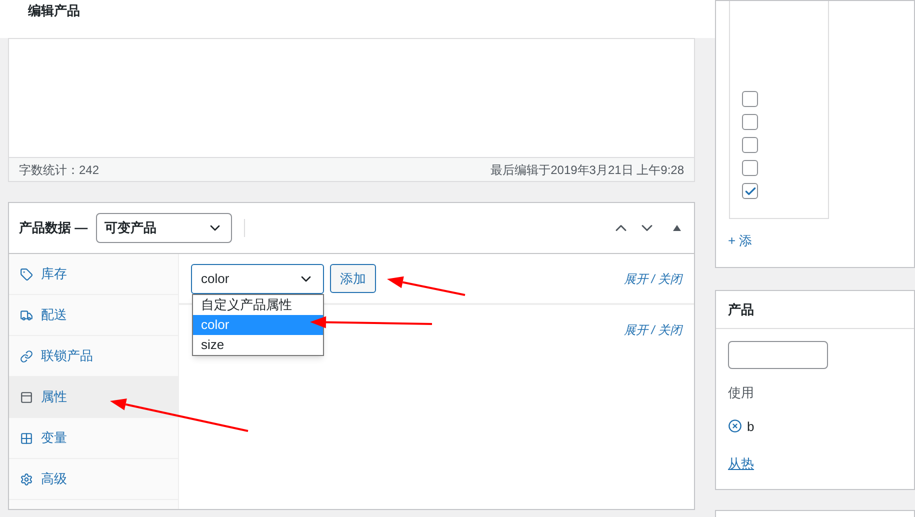 The width and height of the screenshot is (915, 517). What do you see at coordinates (257, 279) in the screenshot?
I see `attribute-select: color` at bounding box center [257, 279].